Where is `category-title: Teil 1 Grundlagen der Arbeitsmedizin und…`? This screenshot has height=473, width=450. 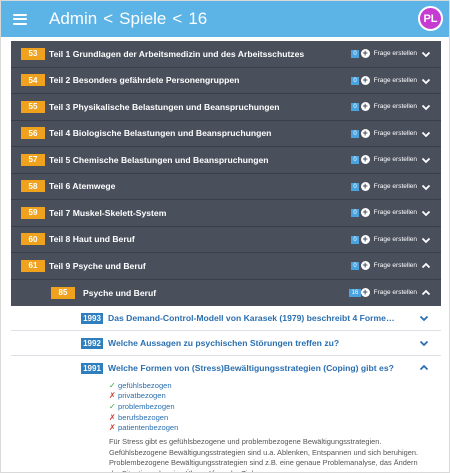 category-title: Teil 1 Grundlagen der Arbeitsmedizin und… is located at coordinates (177, 53).